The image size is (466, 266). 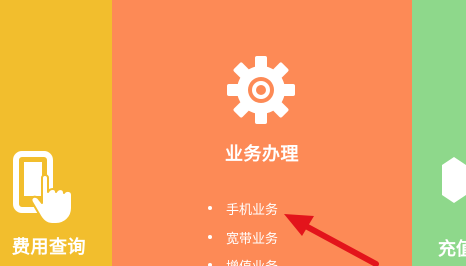 I want to click on panel-recharge, so click(x=439, y=133).